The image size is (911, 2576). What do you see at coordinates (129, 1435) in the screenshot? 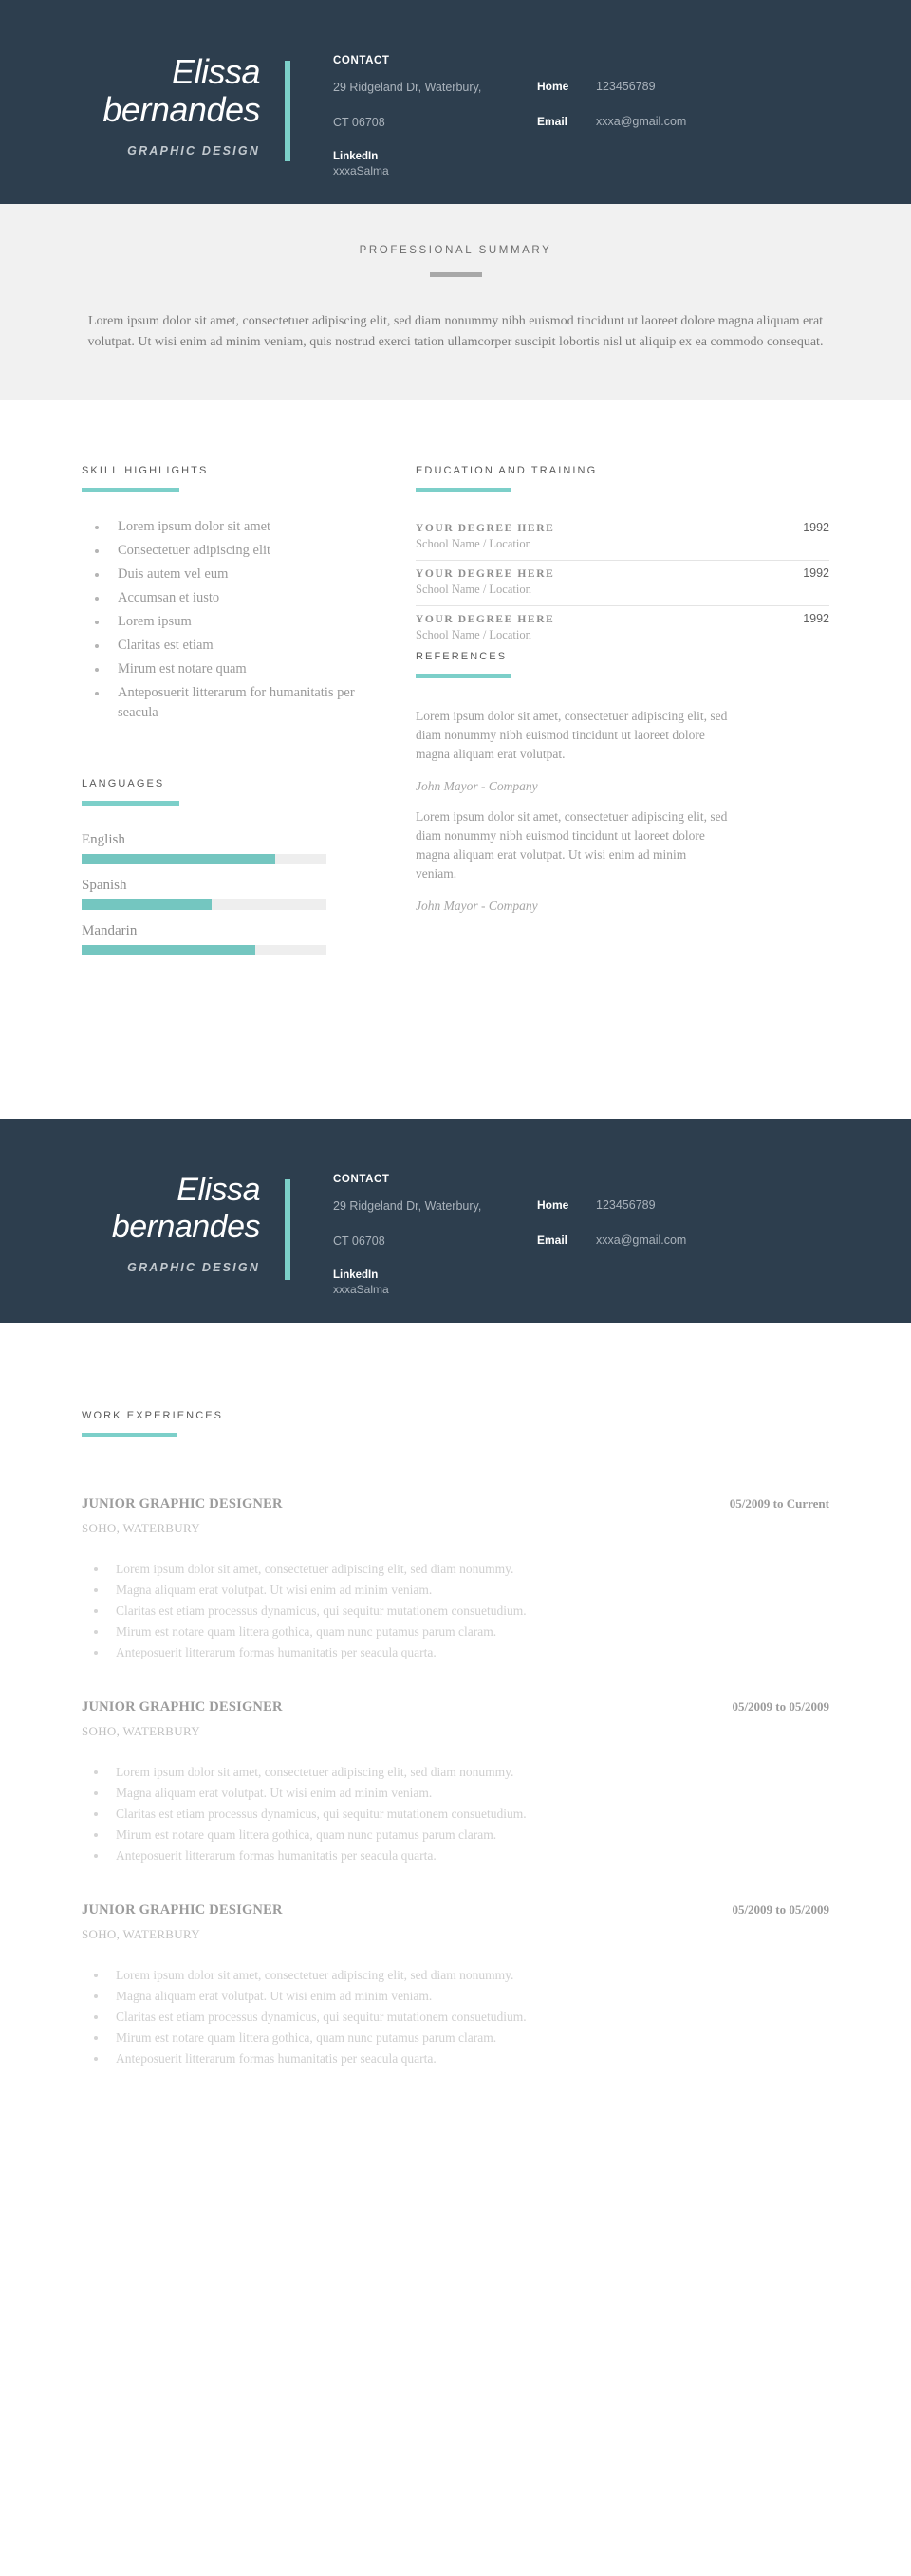
I see `work-underline` at bounding box center [129, 1435].